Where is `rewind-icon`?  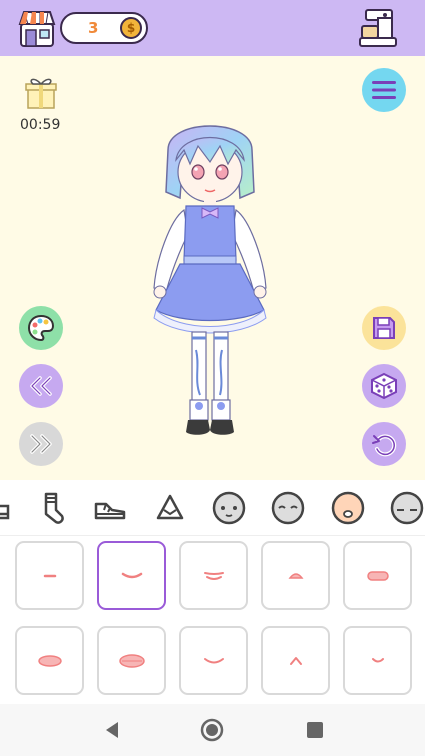 rewind-icon is located at coordinates (41, 386).